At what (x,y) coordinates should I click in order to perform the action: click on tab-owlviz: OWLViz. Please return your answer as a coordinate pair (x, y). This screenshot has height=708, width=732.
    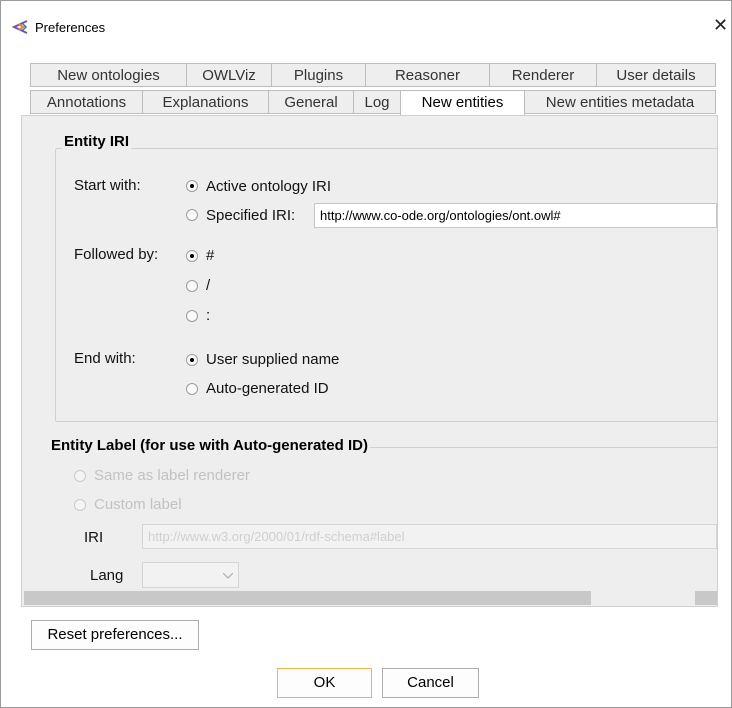
    Looking at the image, I should click on (229, 75).